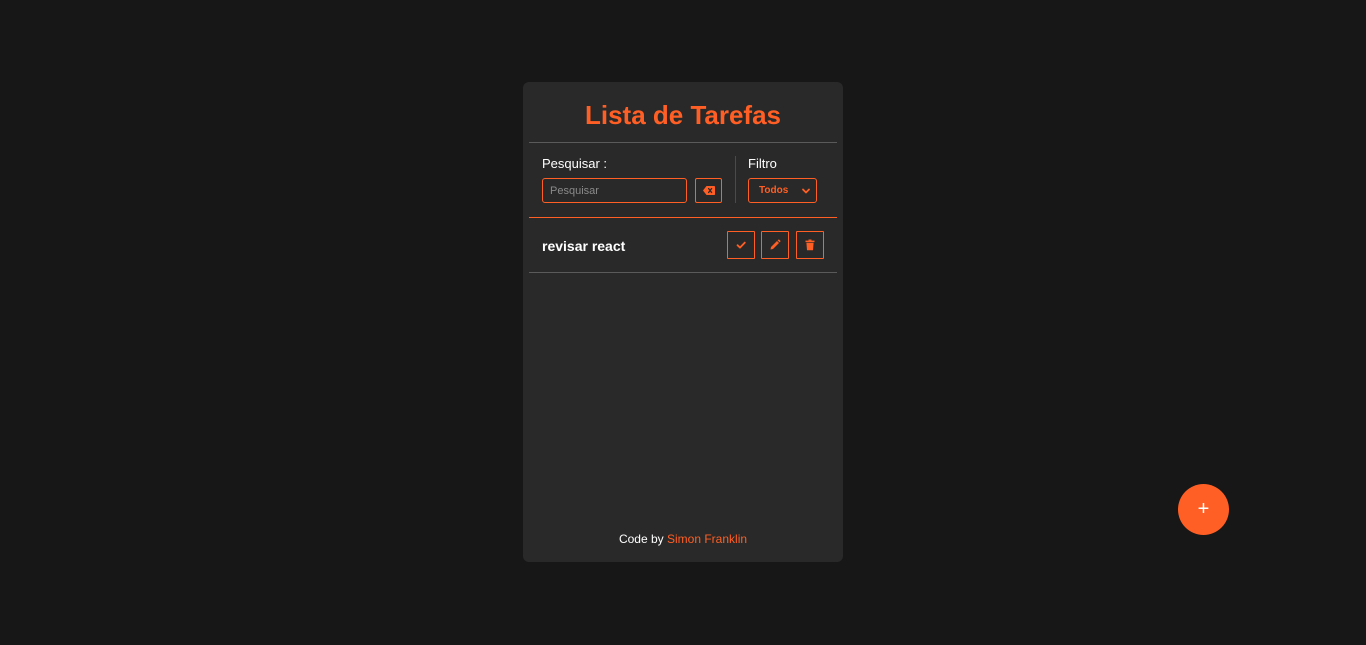 This screenshot has height=645, width=1366. Describe the element at coordinates (683, 142) in the screenshot. I see `header-divider` at that location.